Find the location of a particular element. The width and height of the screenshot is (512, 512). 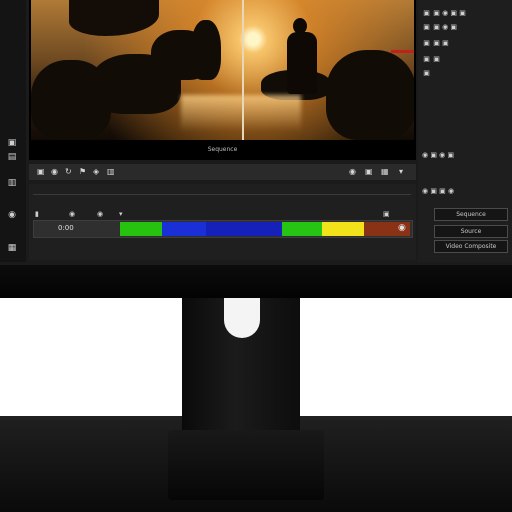

playhead-icon: ▾ is located at coordinates (121, 214).